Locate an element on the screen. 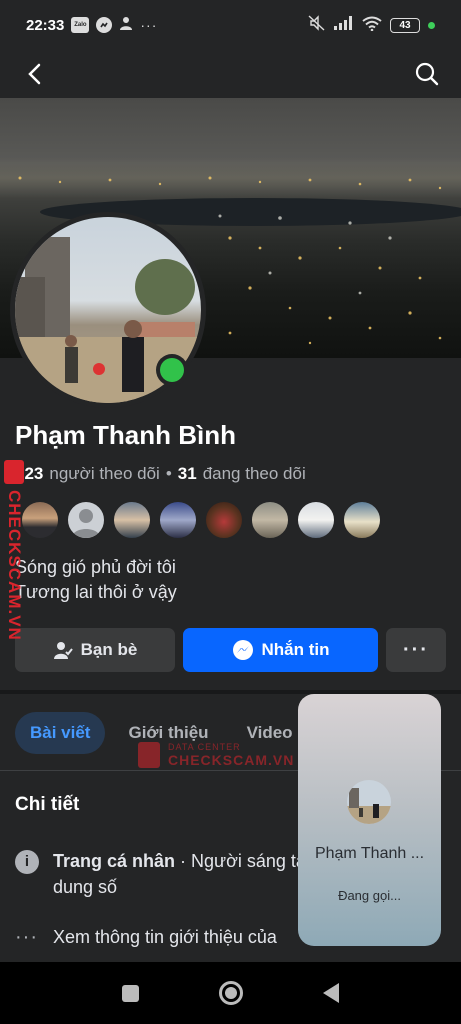  online-status-indicator is located at coordinates (172, 370).